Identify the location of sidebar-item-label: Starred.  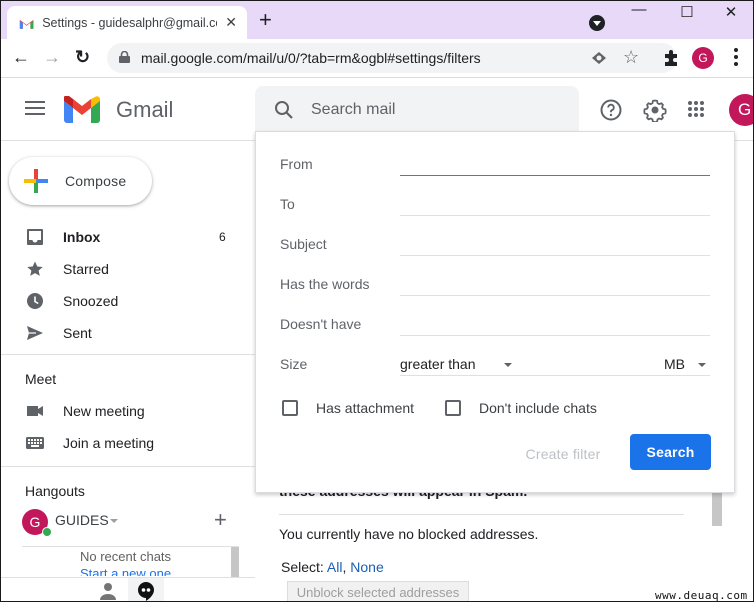
(86, 269).